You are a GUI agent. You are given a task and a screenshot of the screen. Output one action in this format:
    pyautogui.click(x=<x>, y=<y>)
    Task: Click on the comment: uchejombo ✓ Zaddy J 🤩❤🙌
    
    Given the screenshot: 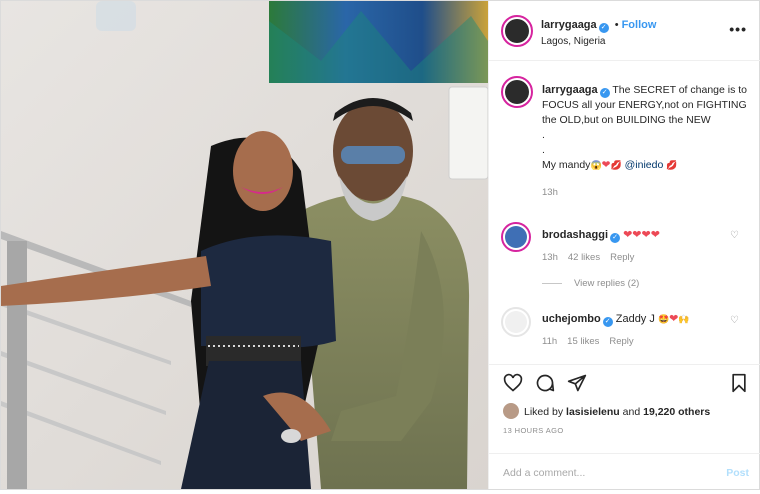 What is the action you would take?
    pyautogui.click(x=616, y=319)
    